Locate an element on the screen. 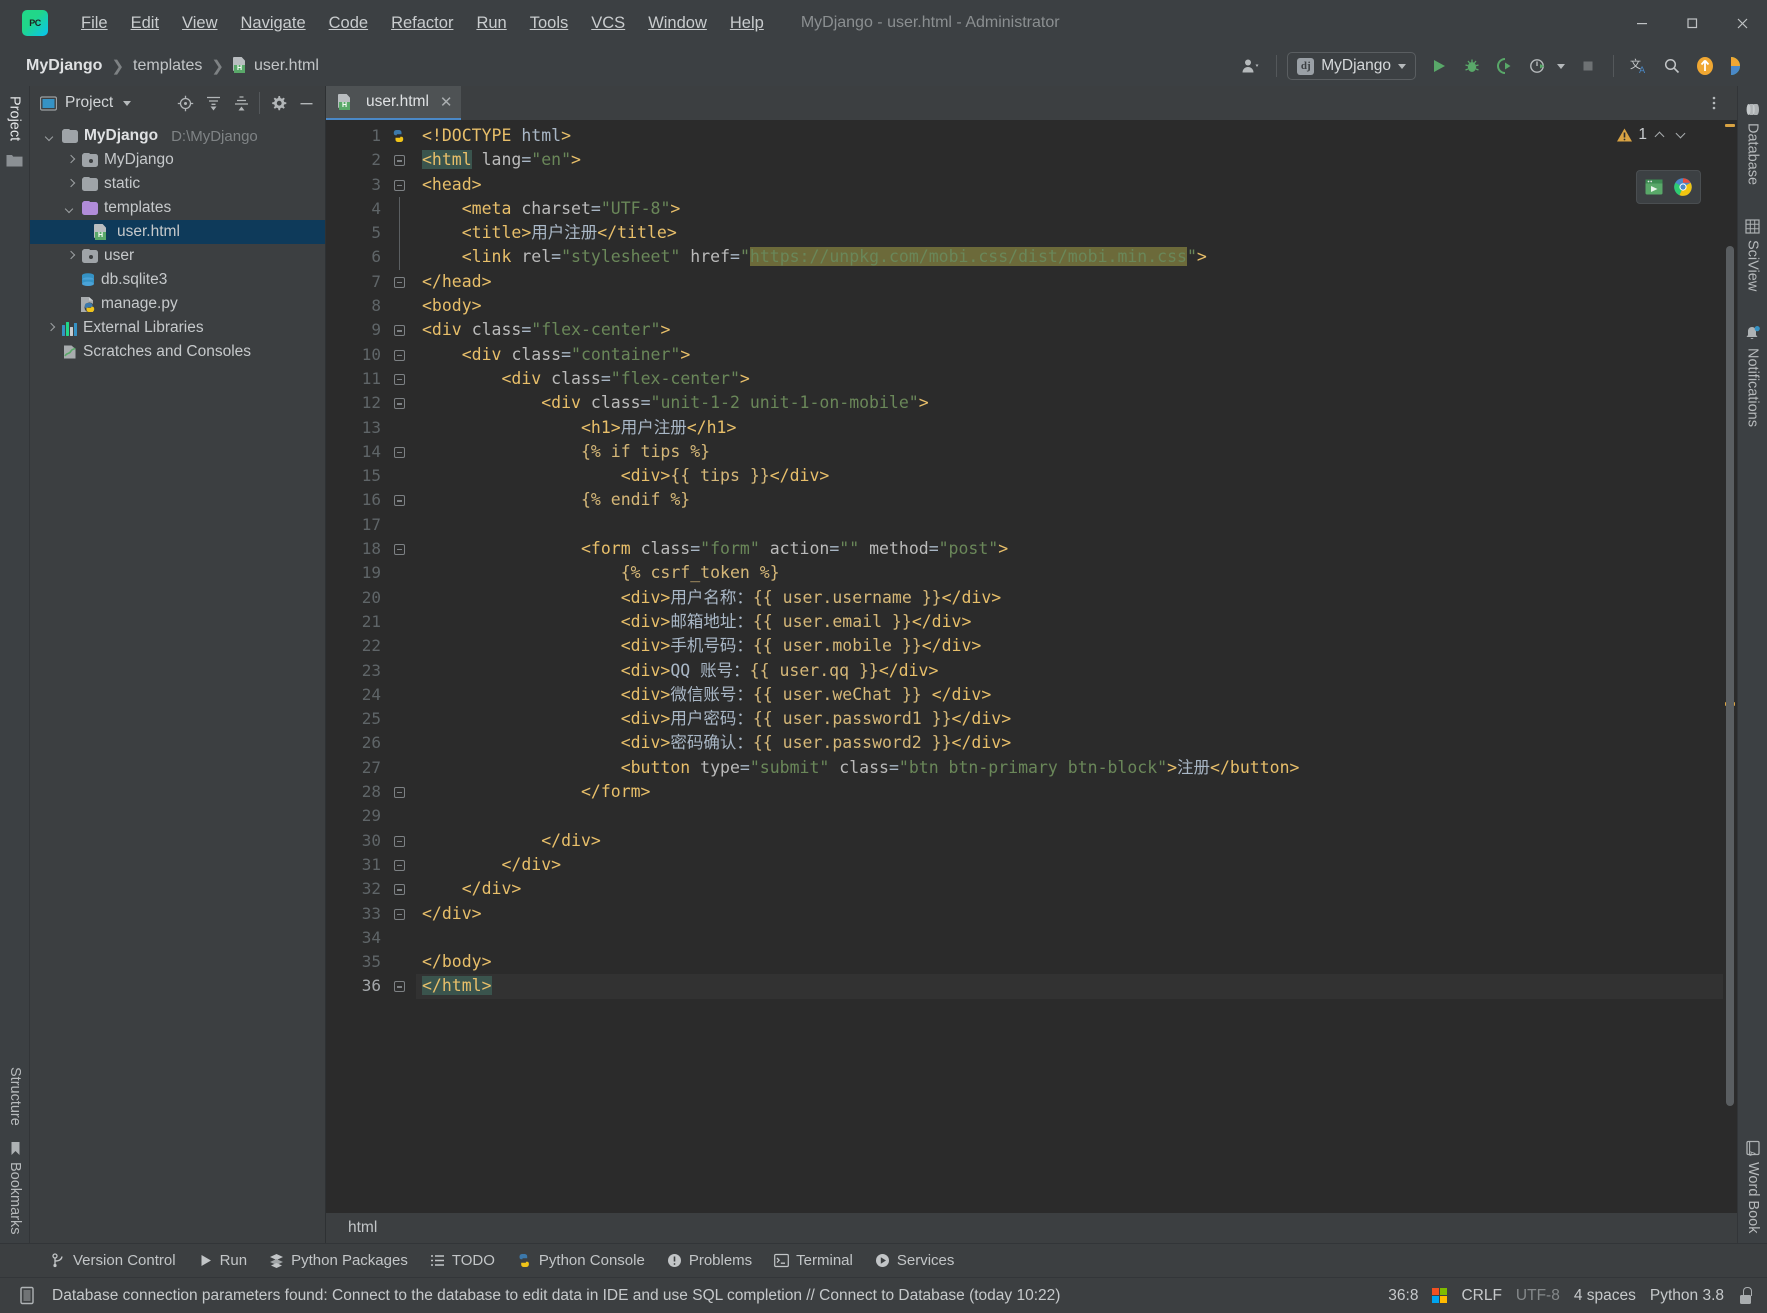  tree-row-scratches-consoles: Scratches and Consoles is located at coordinates (177, 352).